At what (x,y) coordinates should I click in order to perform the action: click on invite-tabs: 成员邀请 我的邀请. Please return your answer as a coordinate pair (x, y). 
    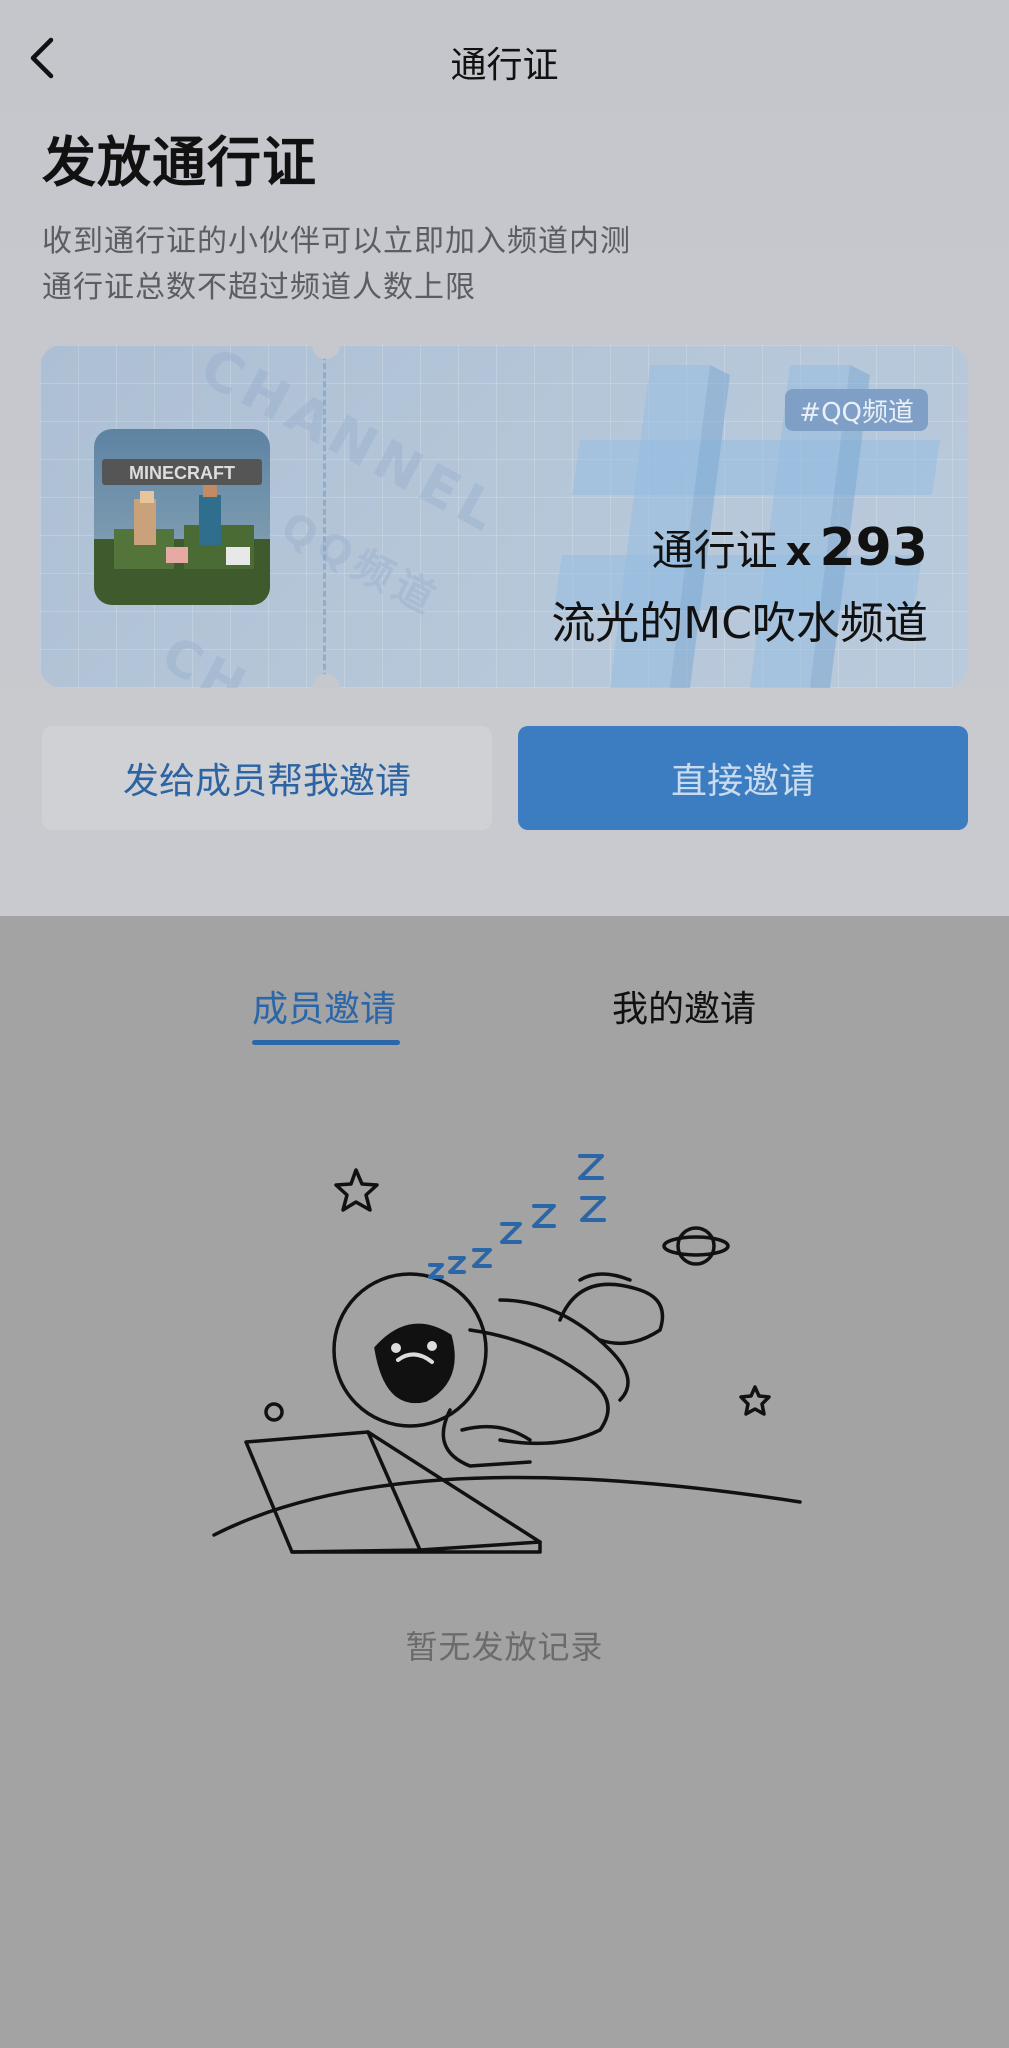
    Looking at the image, I should click on (504, 1015).